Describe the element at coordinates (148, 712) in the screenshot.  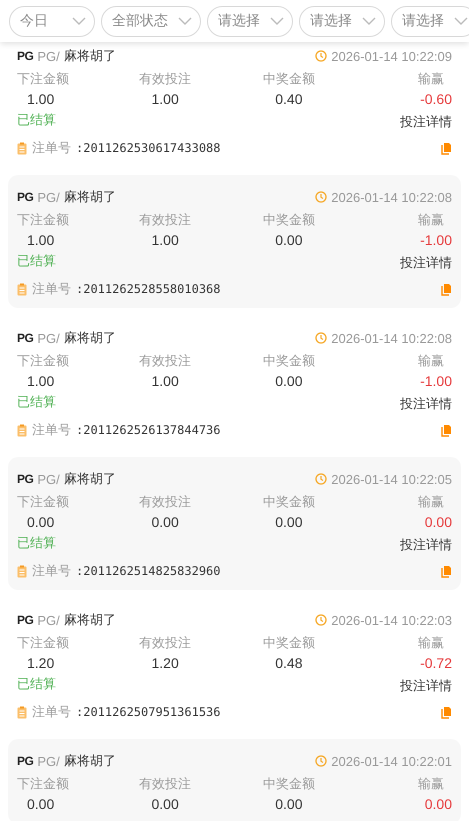
I see `order-number: :2011262507951361536` at that location.